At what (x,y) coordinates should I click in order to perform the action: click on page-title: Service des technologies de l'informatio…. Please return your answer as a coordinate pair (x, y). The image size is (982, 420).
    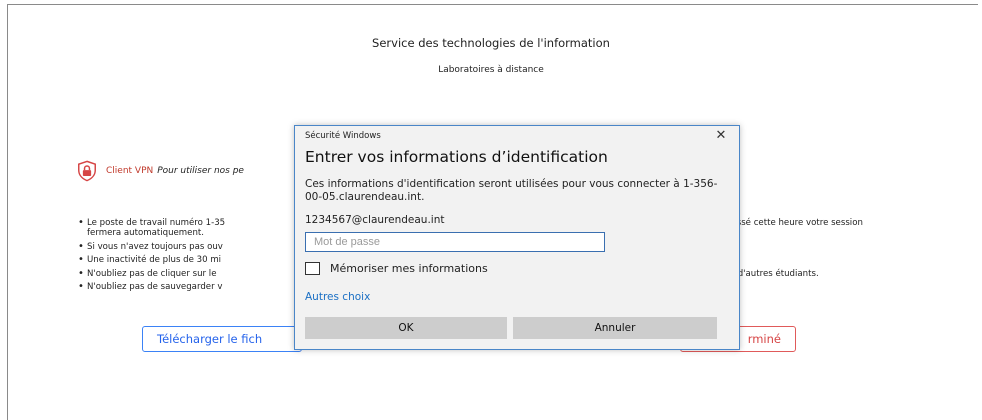
    Looking at the image, I should click on (491, 43).